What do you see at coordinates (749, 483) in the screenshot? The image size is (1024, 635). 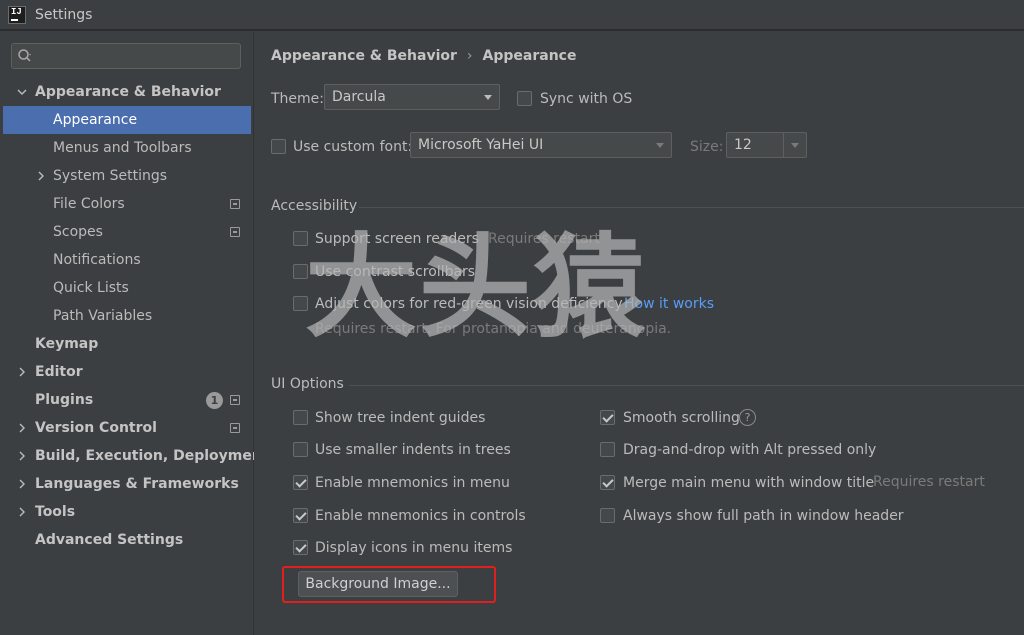 I see `merge-main-menu-label: Merge main menu with window title` at bounding box center [749, 483].